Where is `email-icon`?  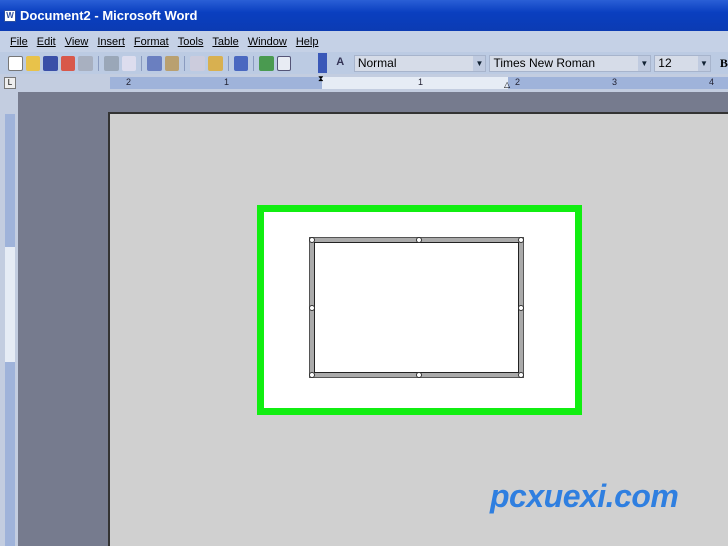 email-icon is located at coordinates (86, 63).